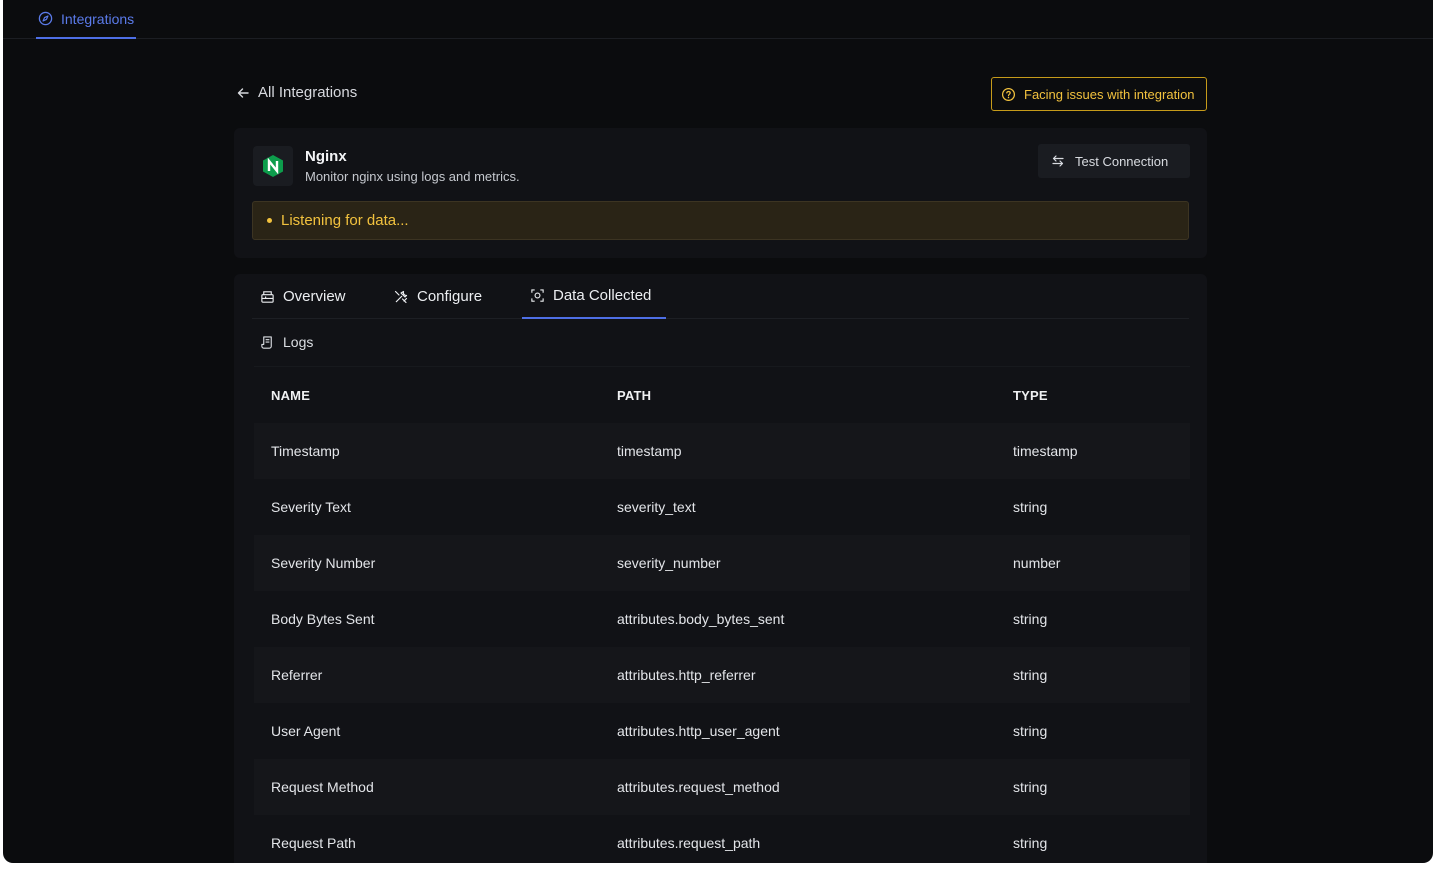 The height and width of the screenshot is (873, 1438). I want to click on cell-path: attributes.request_method, so click(698, 787).